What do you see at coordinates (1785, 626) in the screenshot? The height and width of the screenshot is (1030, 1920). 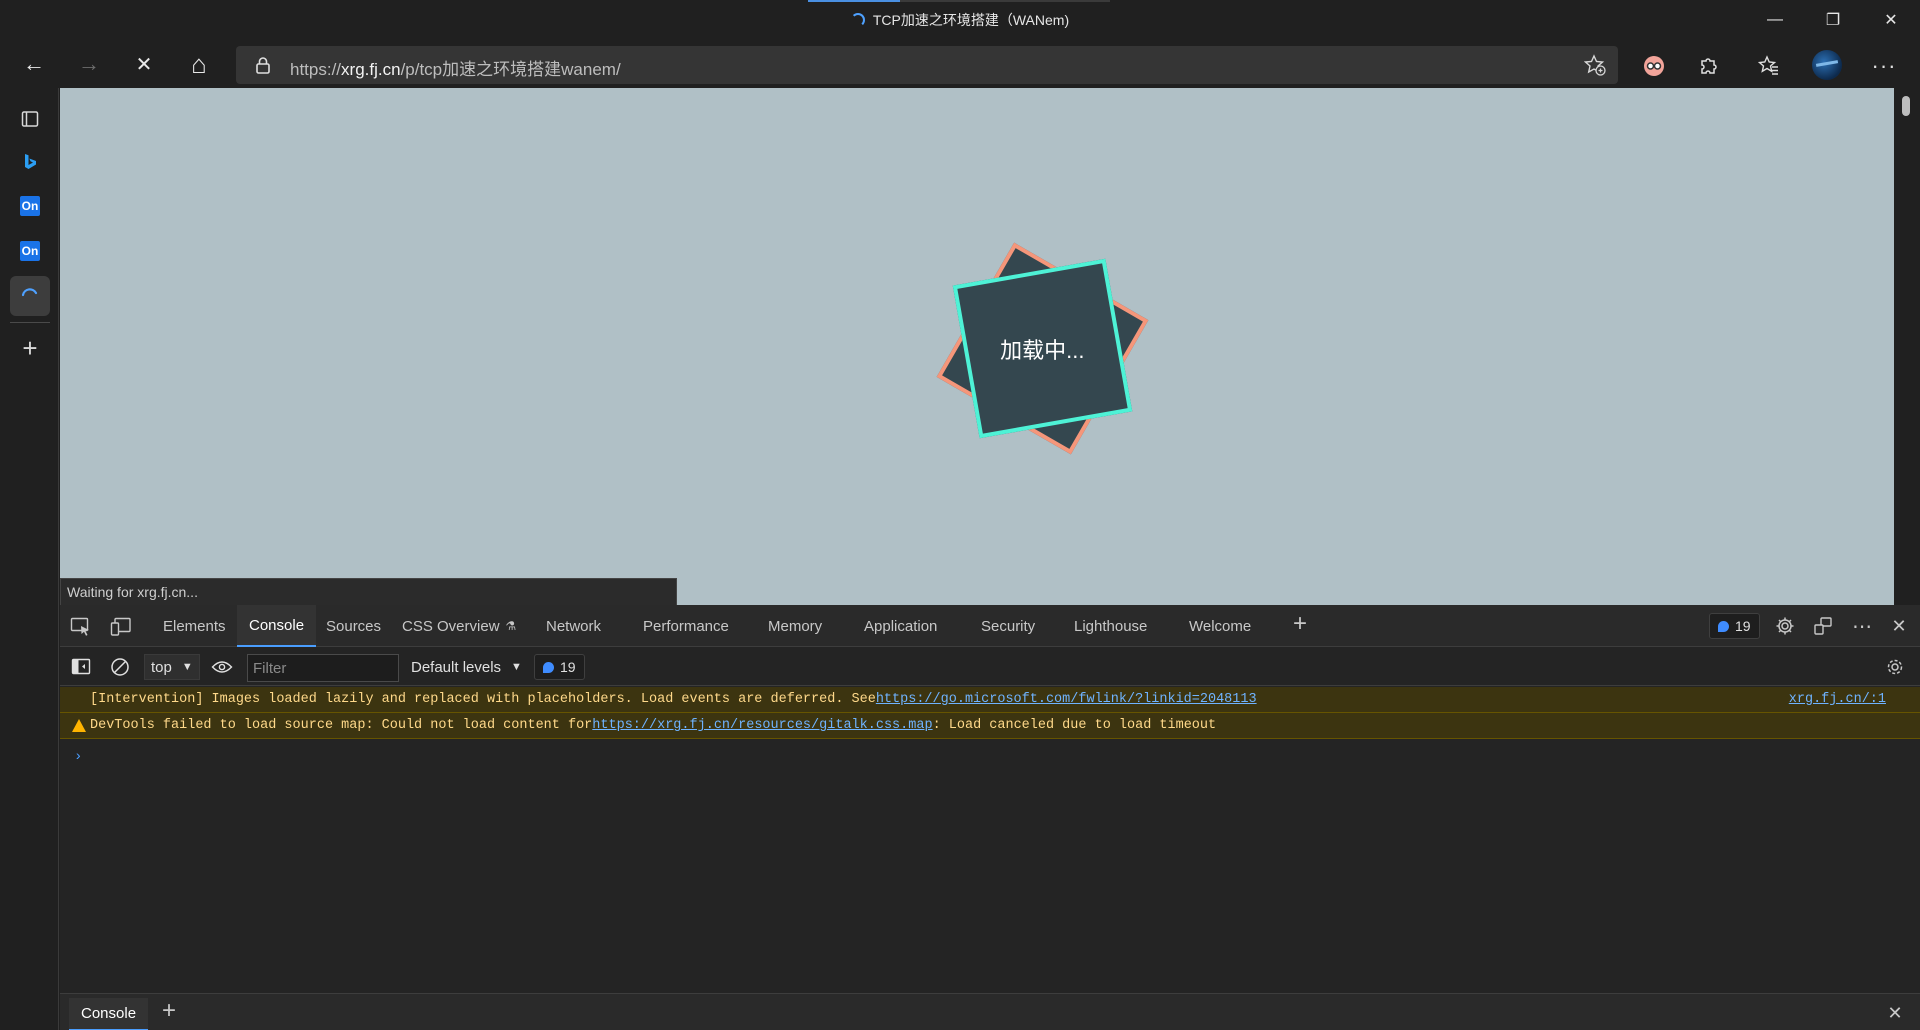 I see `gear-icon` at bounding box center [1785, 626].